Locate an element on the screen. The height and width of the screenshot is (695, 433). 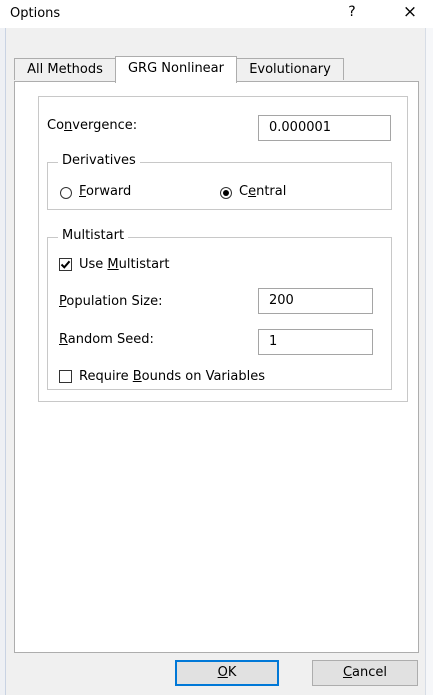
tab-all-methods: All Methods is located at coordinates (65, 69).